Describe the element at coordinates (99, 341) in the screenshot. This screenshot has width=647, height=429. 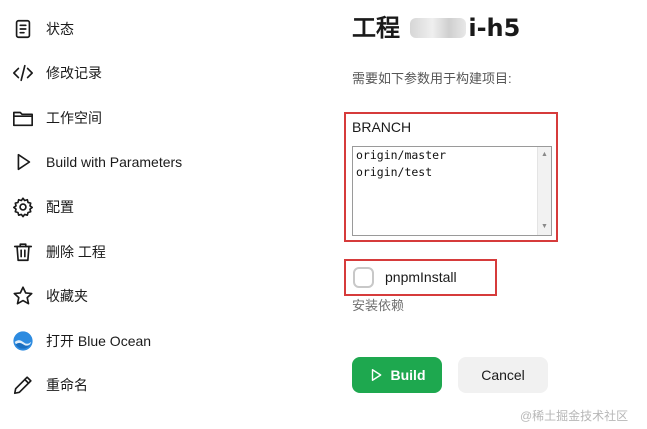
I see `sidebar-item-label: 打开 Blue Ocean` at that location.